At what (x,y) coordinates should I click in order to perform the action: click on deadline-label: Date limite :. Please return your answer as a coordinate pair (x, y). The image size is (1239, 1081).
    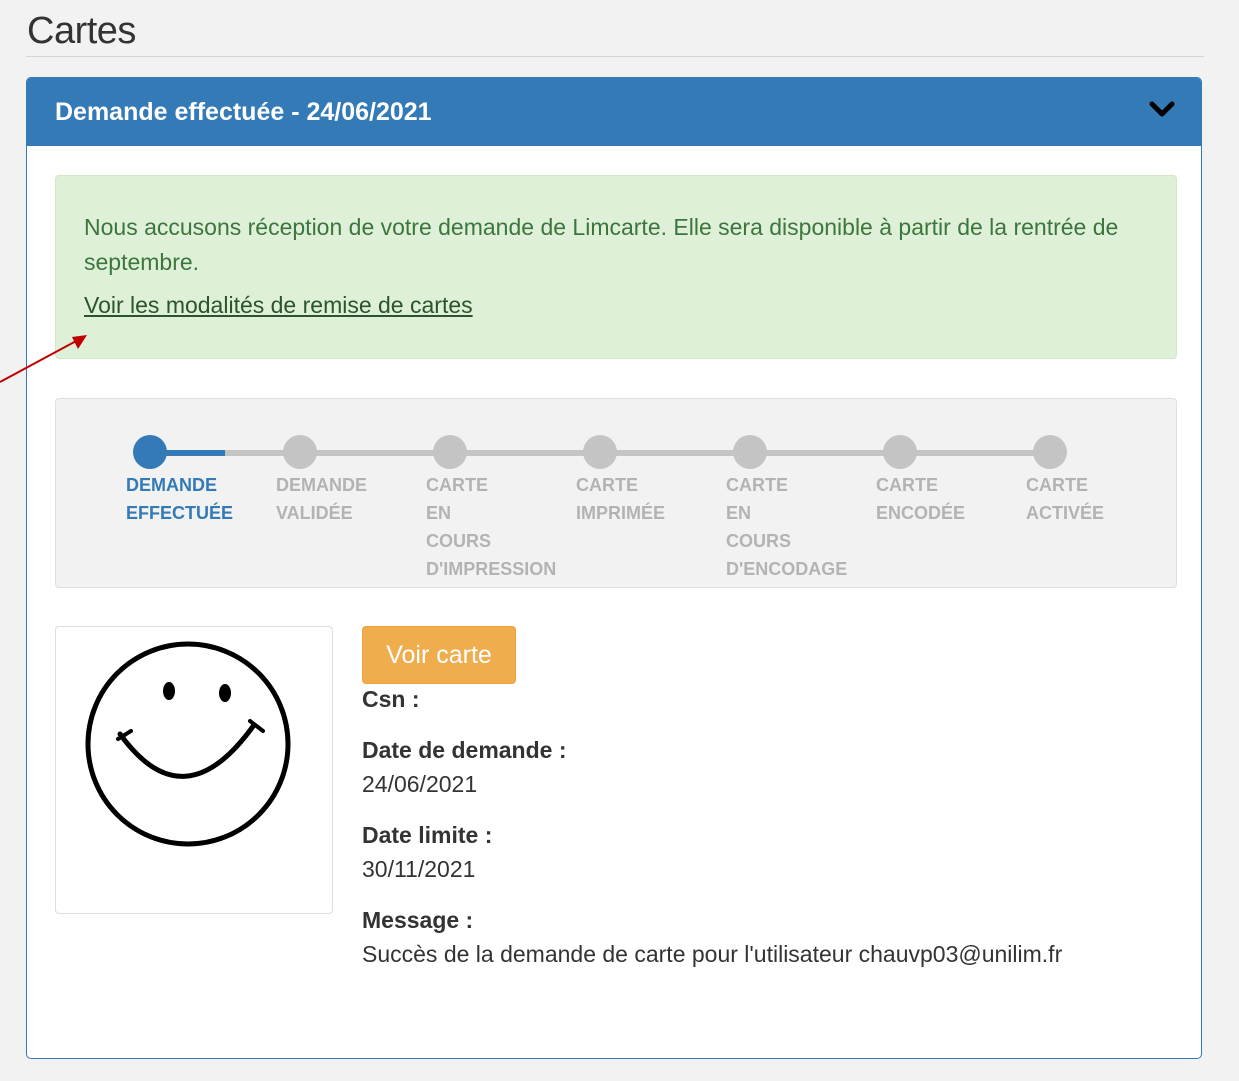
    Looking at the image, I should click on (427, 835).